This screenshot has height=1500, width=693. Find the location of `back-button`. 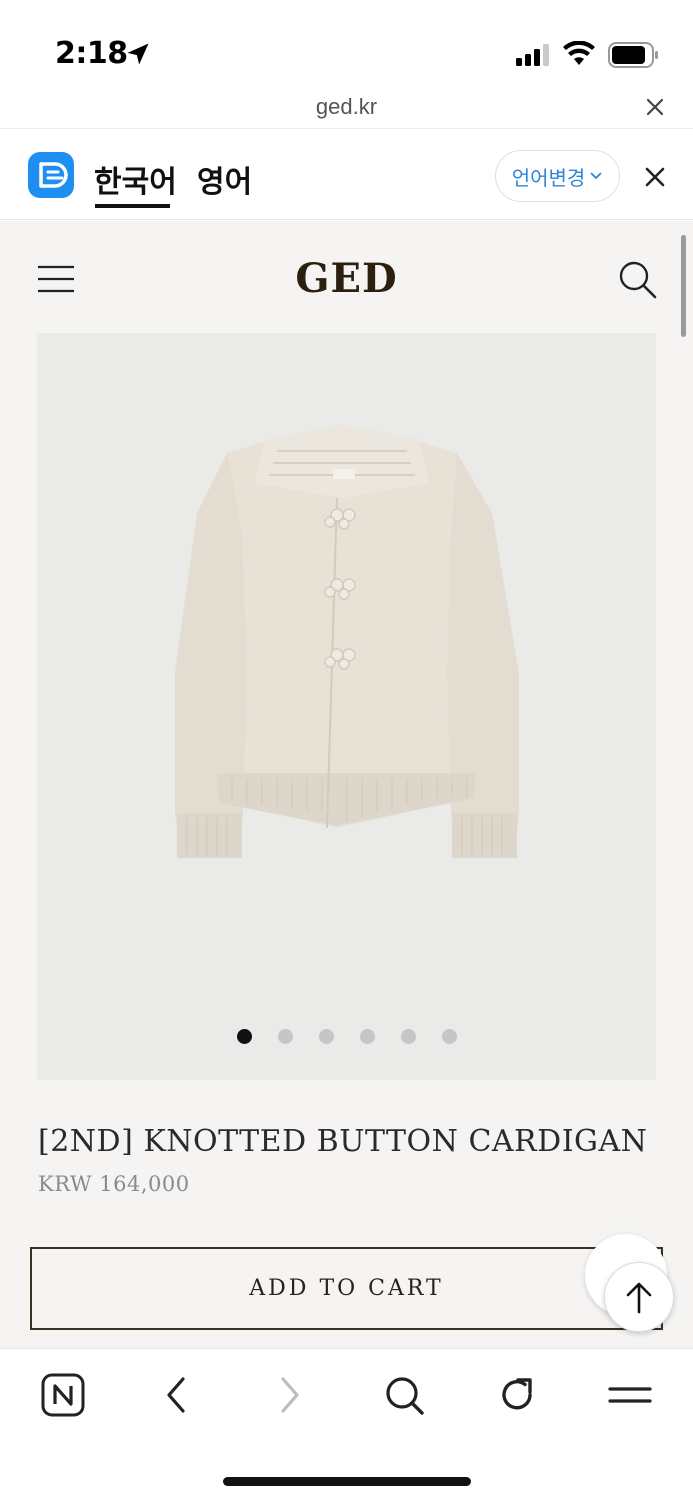

back-button is located at coordinates (176, 1395).